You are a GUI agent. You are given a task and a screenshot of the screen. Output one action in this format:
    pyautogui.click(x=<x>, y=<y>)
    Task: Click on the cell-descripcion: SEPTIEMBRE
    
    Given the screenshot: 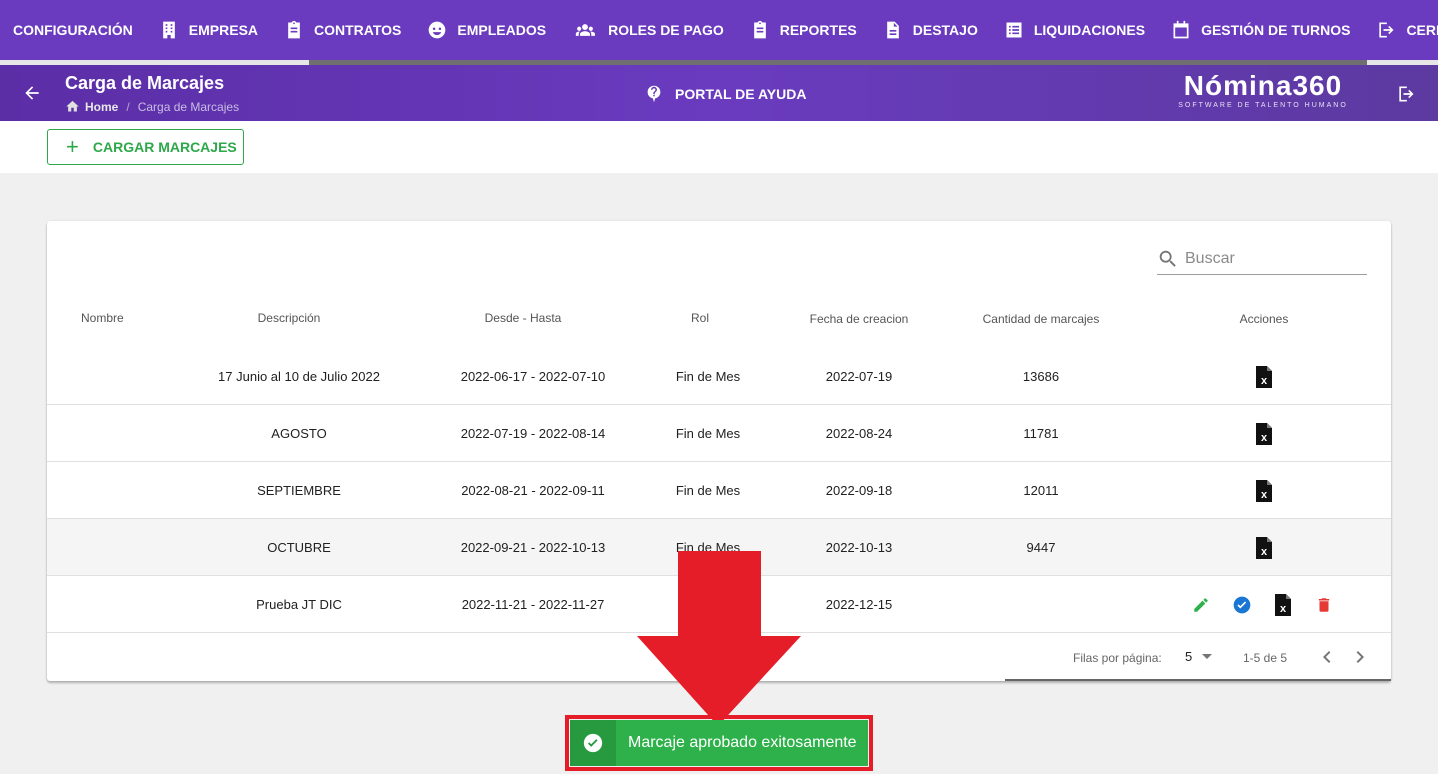 What is the action you would take?
    pyautogui.click(x=299, y=490)
    